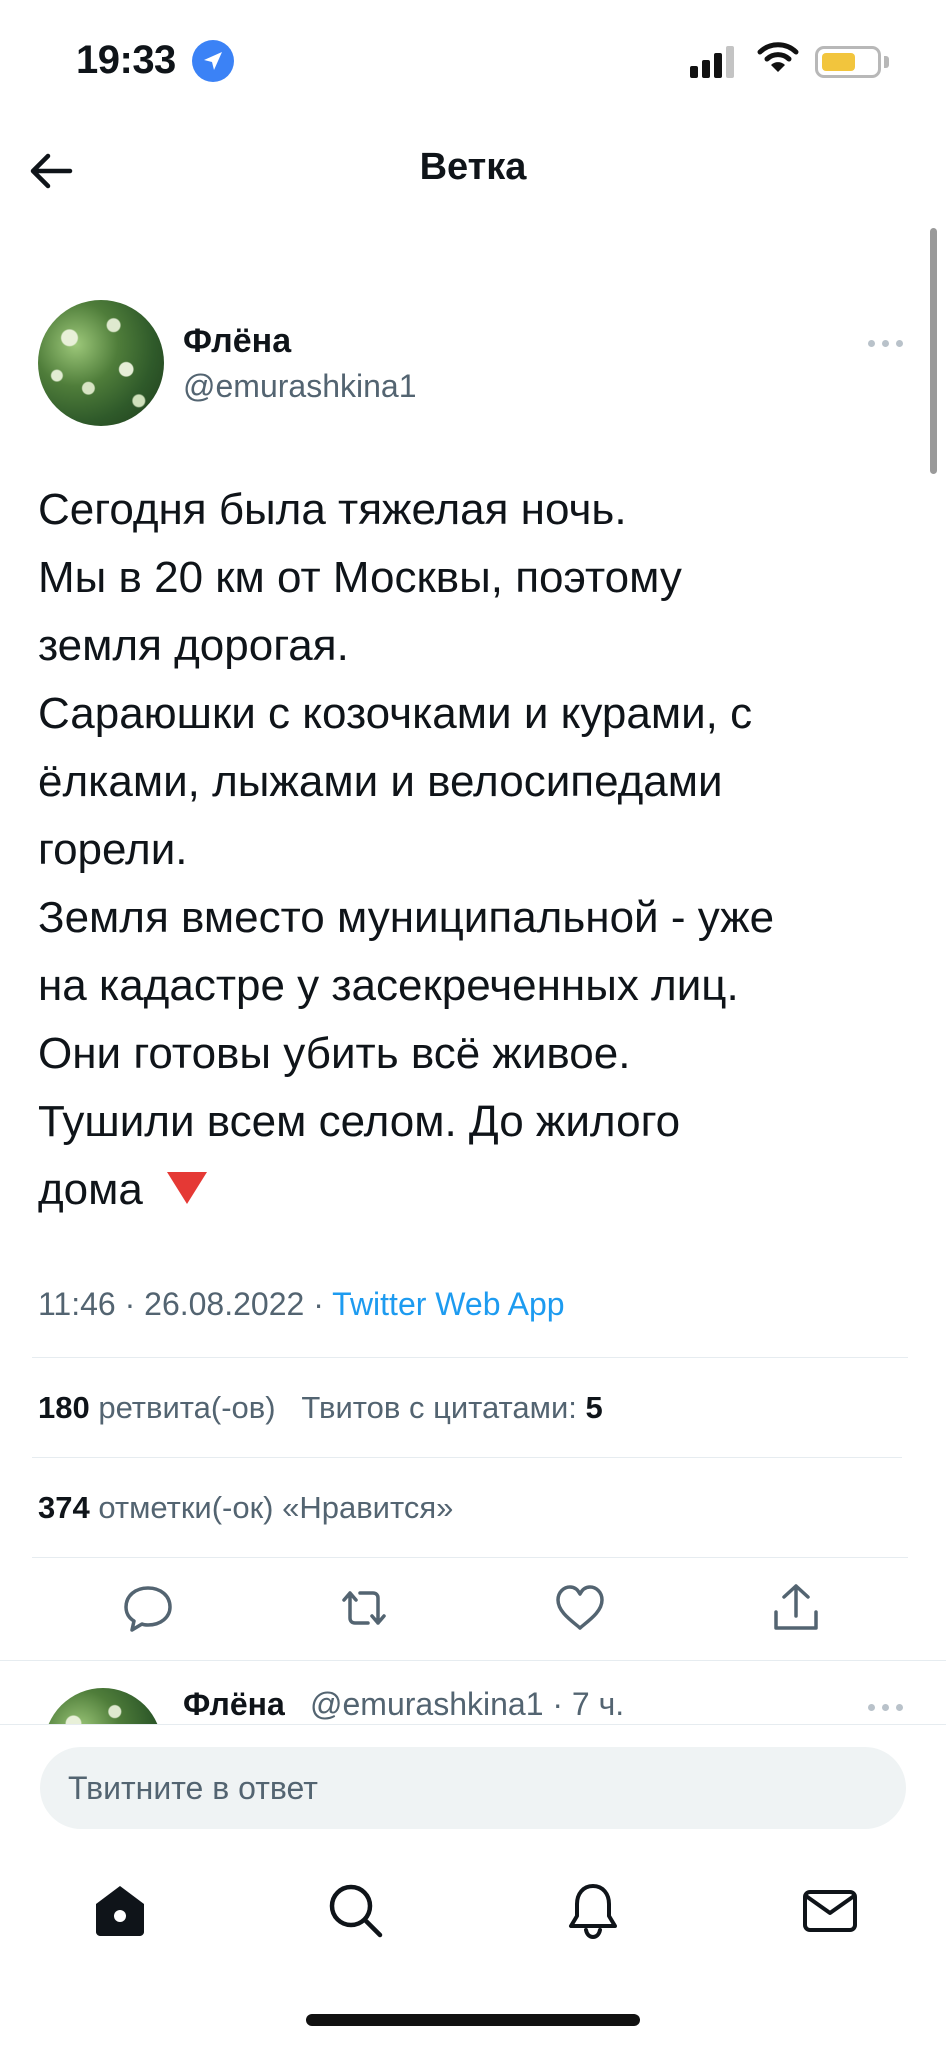 The width and height of the screenshot is (946, 2048). I want to click on tweet-actions, so click(473, 1615).